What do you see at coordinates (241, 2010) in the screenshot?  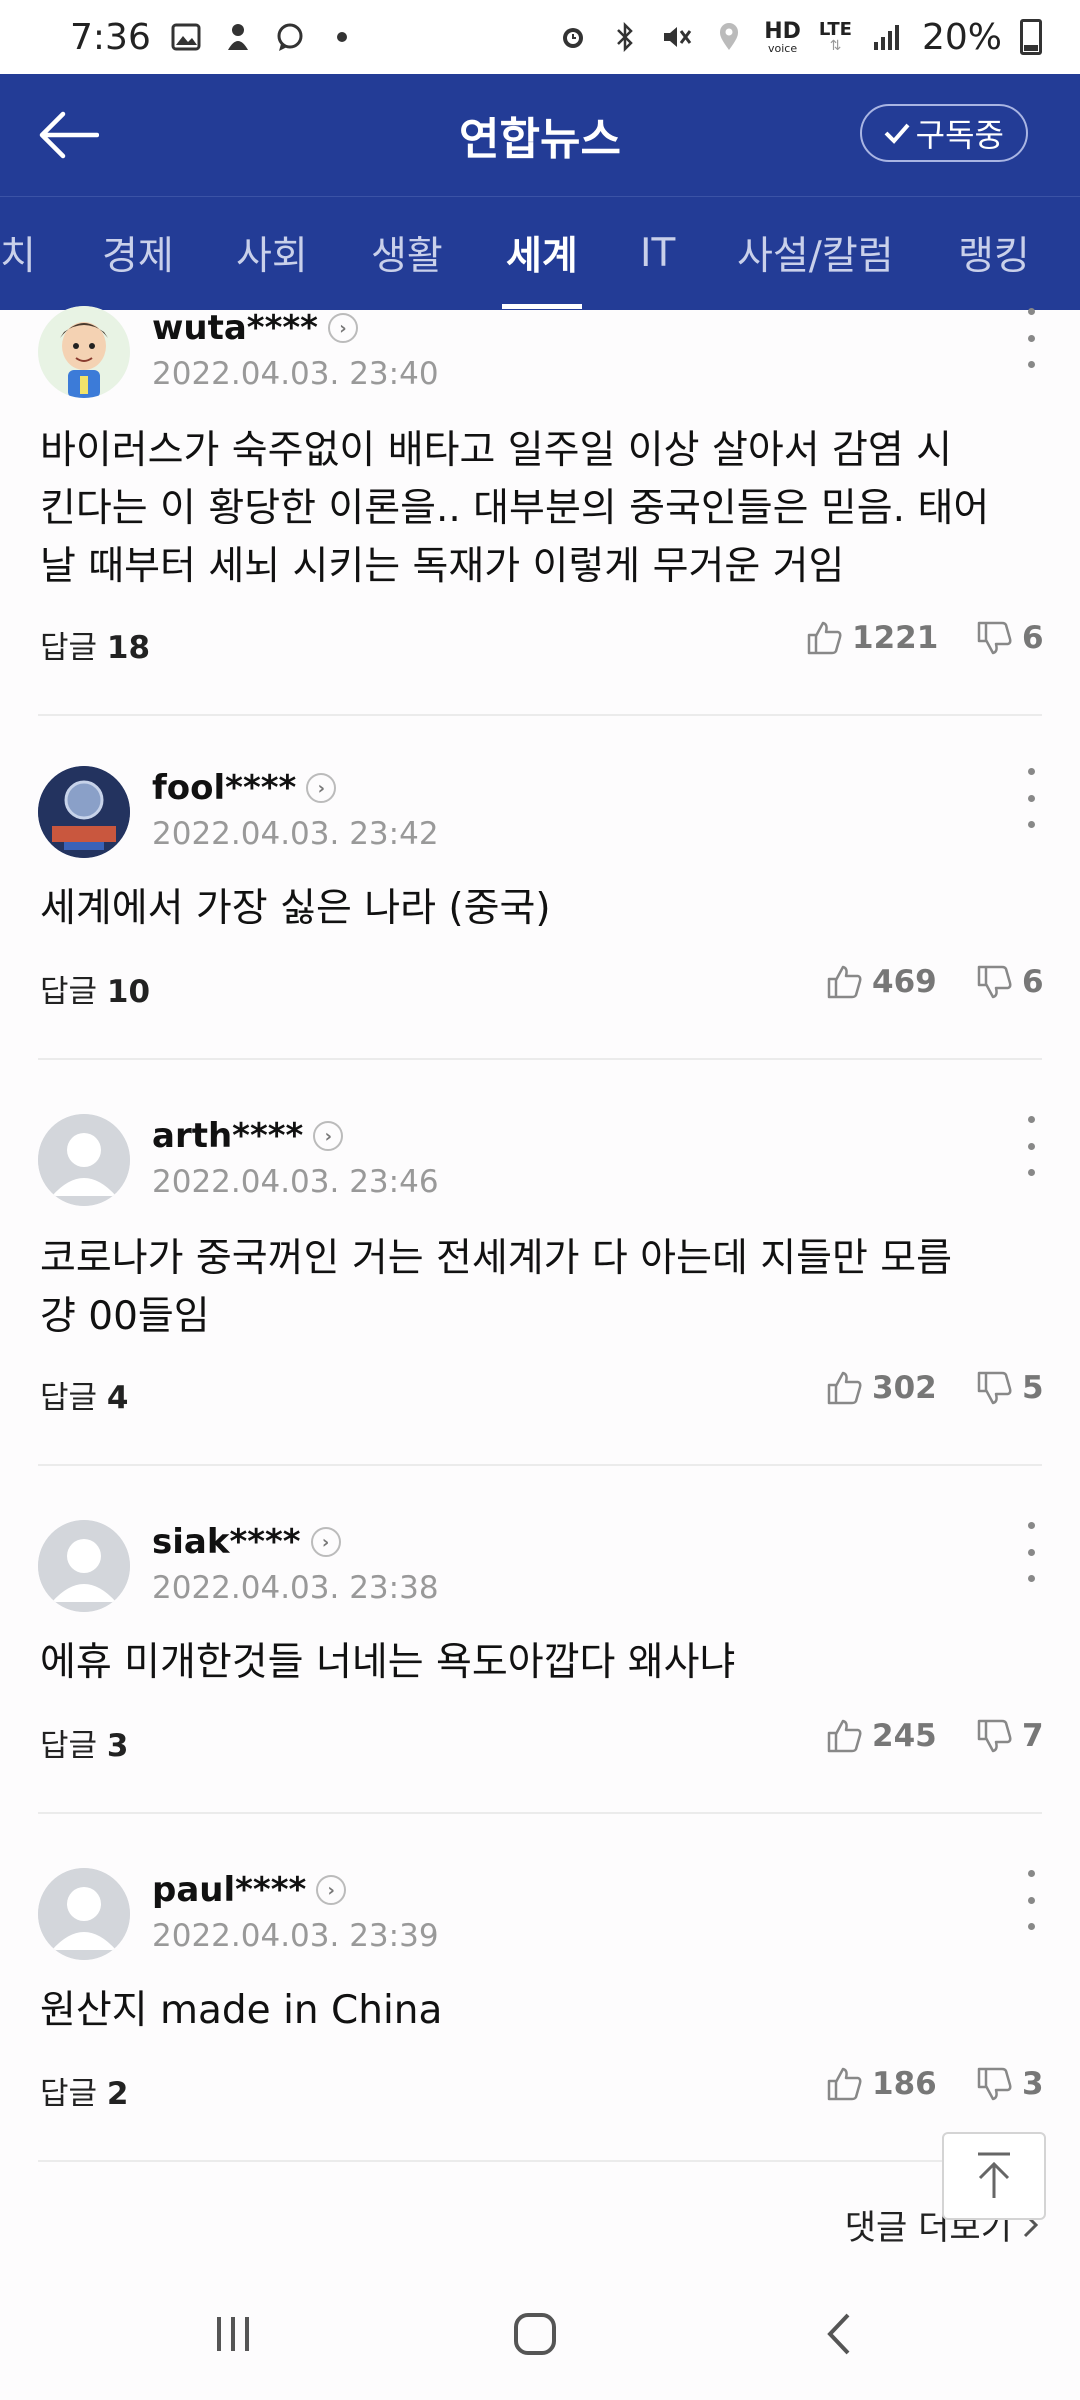 I see `comment-line: 원산지 made in China` at bounding box center [241, 2010].